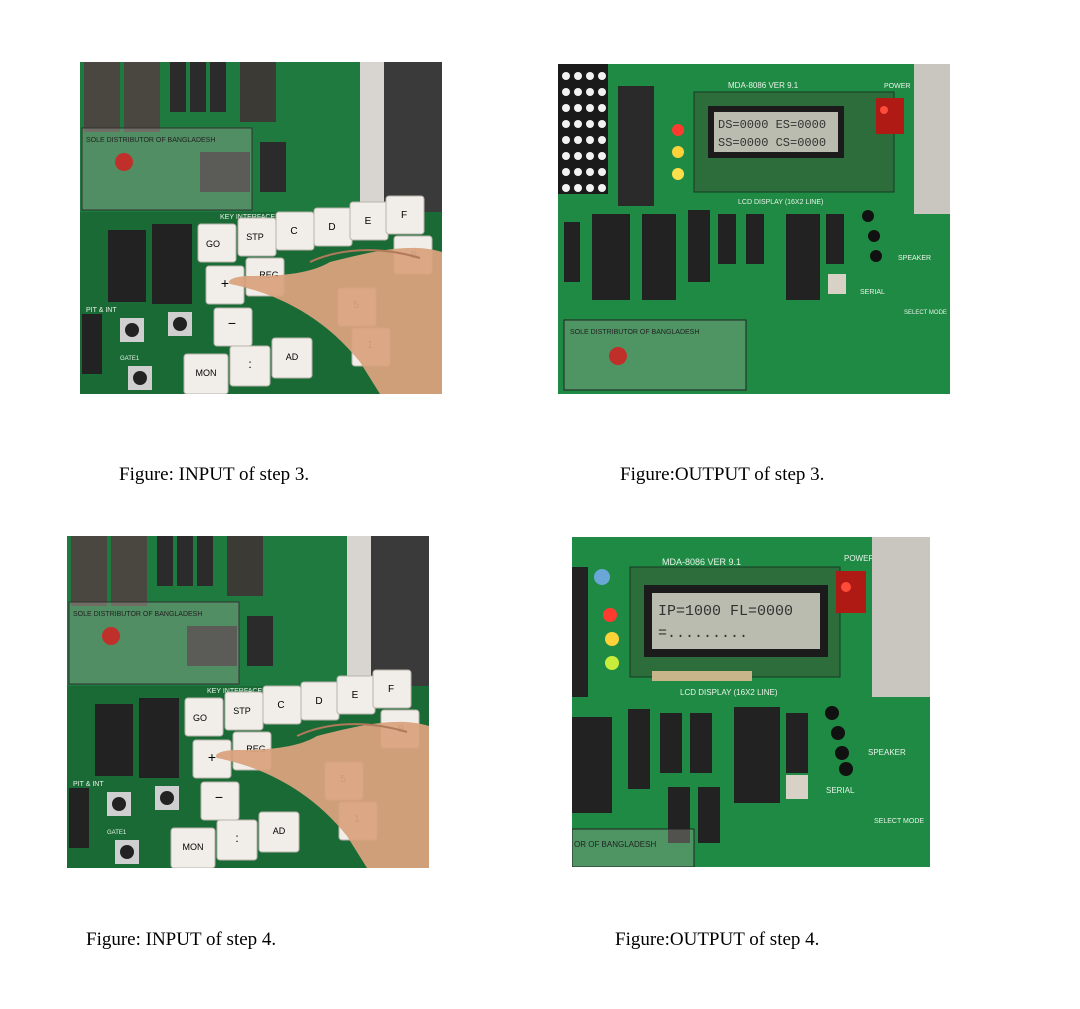 Image resolution: width=1080 pixels, height=1009 pixels. I want to click on distributor-label-output: SOLE DISTRIBUTOR OF BANGLADESH, so click(634, 332).